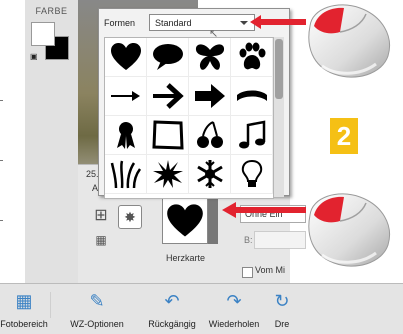 The image size is (403, 334). I want to click on undo-label: Rückgängig, so click(172, 324).